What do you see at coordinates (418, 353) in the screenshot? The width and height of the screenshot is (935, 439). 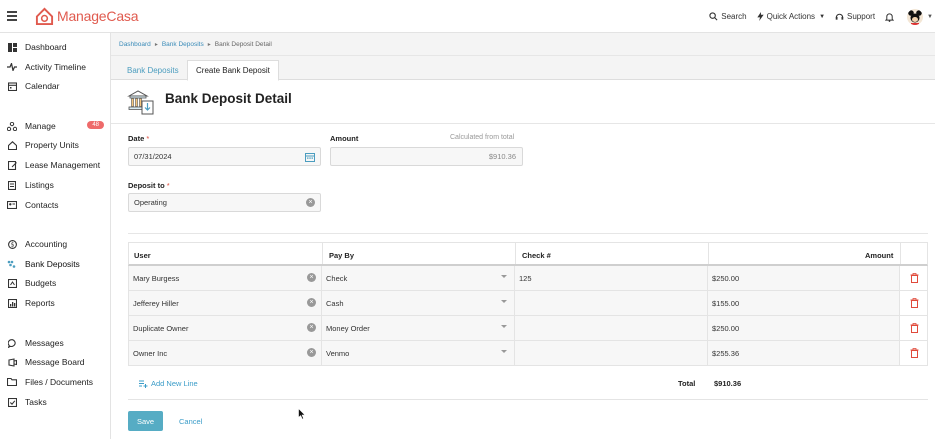 I see `pay-by-select: Venmo` at bounding box center [418, 353].